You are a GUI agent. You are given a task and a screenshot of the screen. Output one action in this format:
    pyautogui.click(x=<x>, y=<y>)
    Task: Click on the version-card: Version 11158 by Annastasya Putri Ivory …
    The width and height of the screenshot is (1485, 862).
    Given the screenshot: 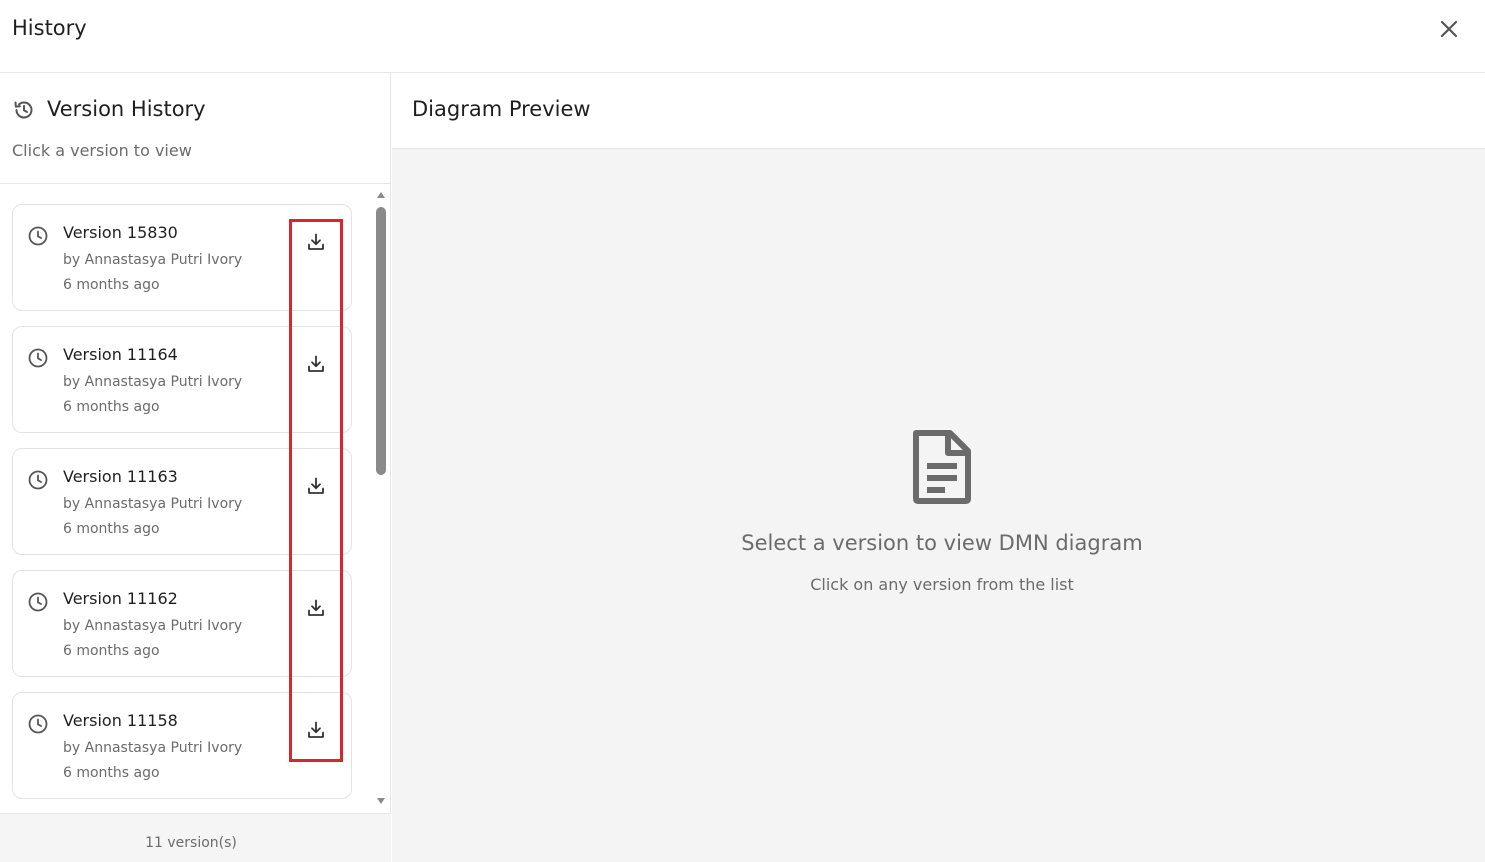 What is the action you would take?
    pyautogui.click(x=182, y=745)
    